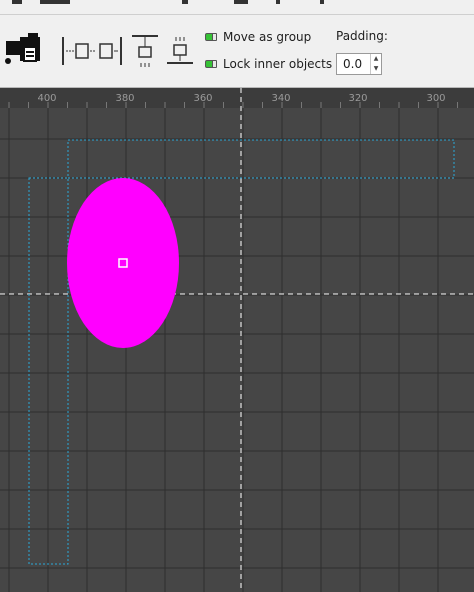 This screenshot has height=592, width=474. What do you see at coordinates (146, 52) in the screenshot?
I see `align-top-icon` at bounding box center [146, 52].